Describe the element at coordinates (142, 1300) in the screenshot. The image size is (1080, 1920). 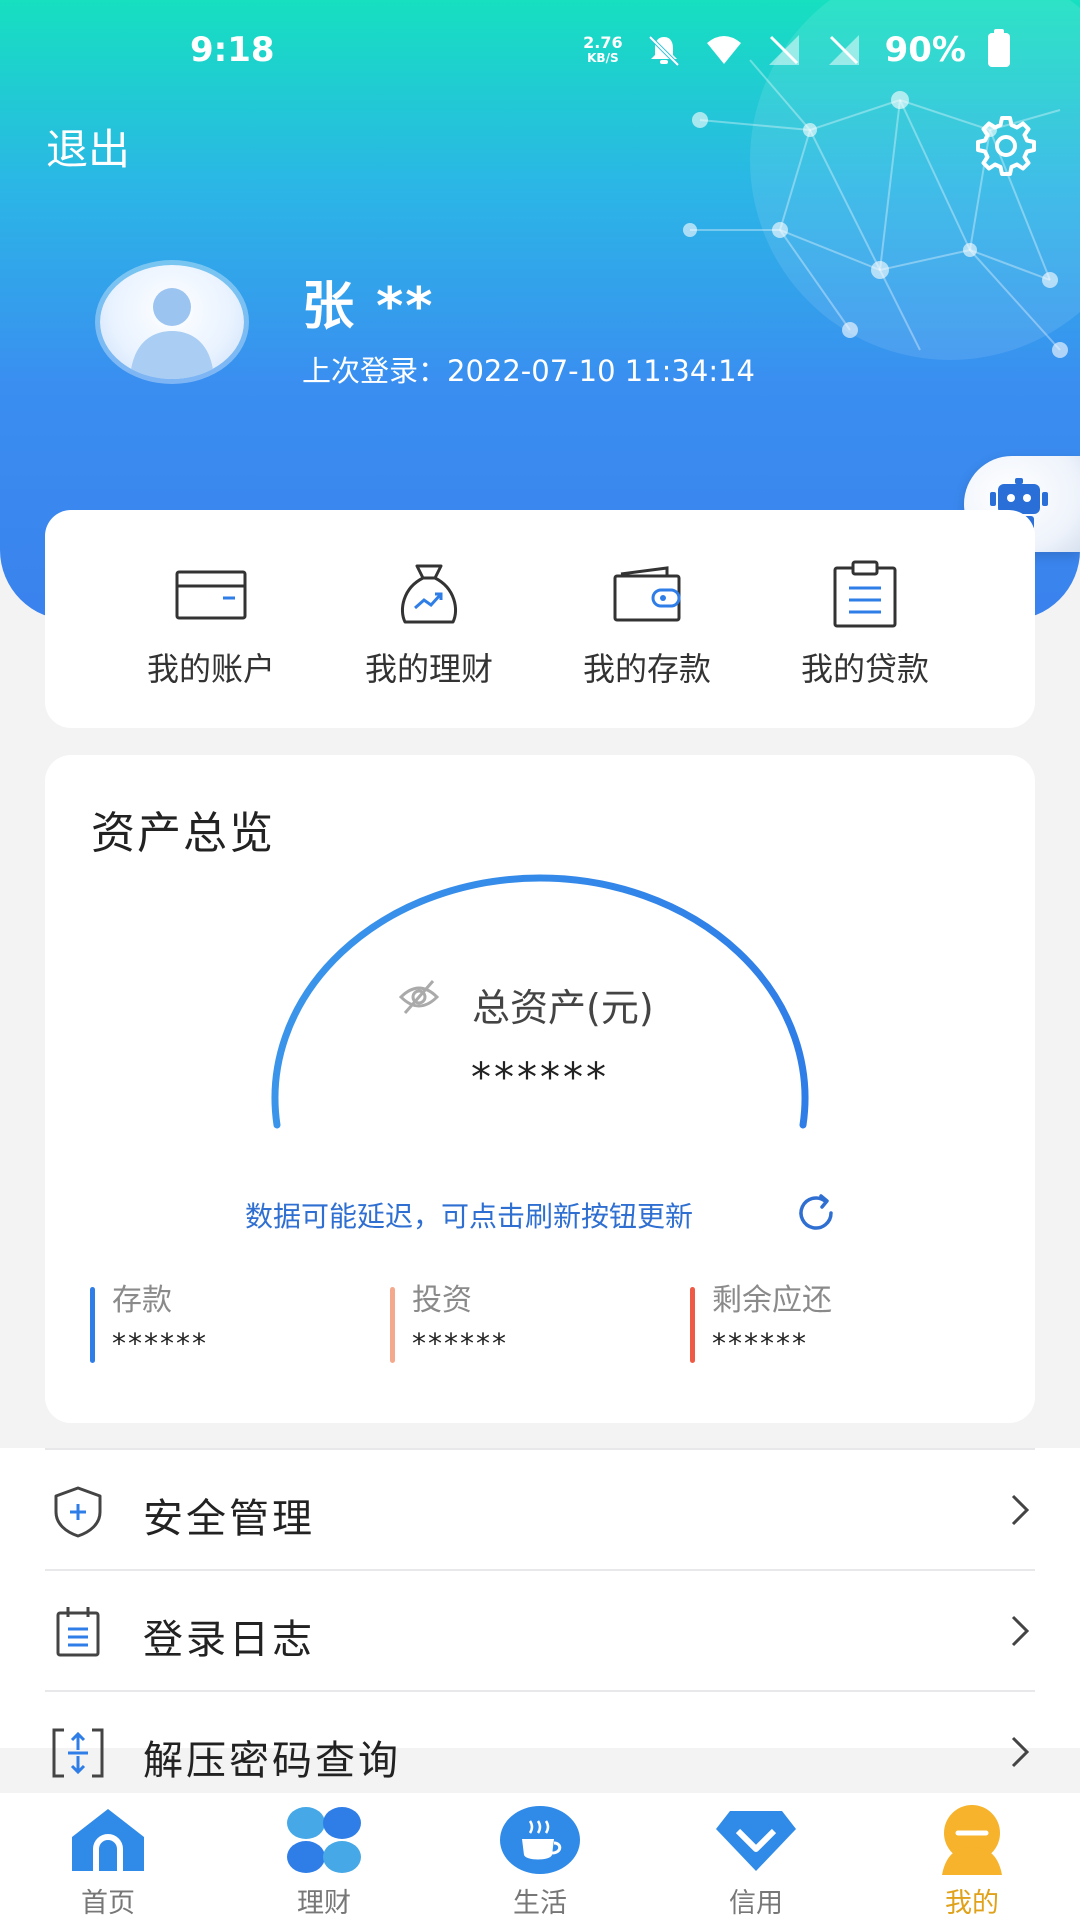
I see `stat-label: 存款` at that location.